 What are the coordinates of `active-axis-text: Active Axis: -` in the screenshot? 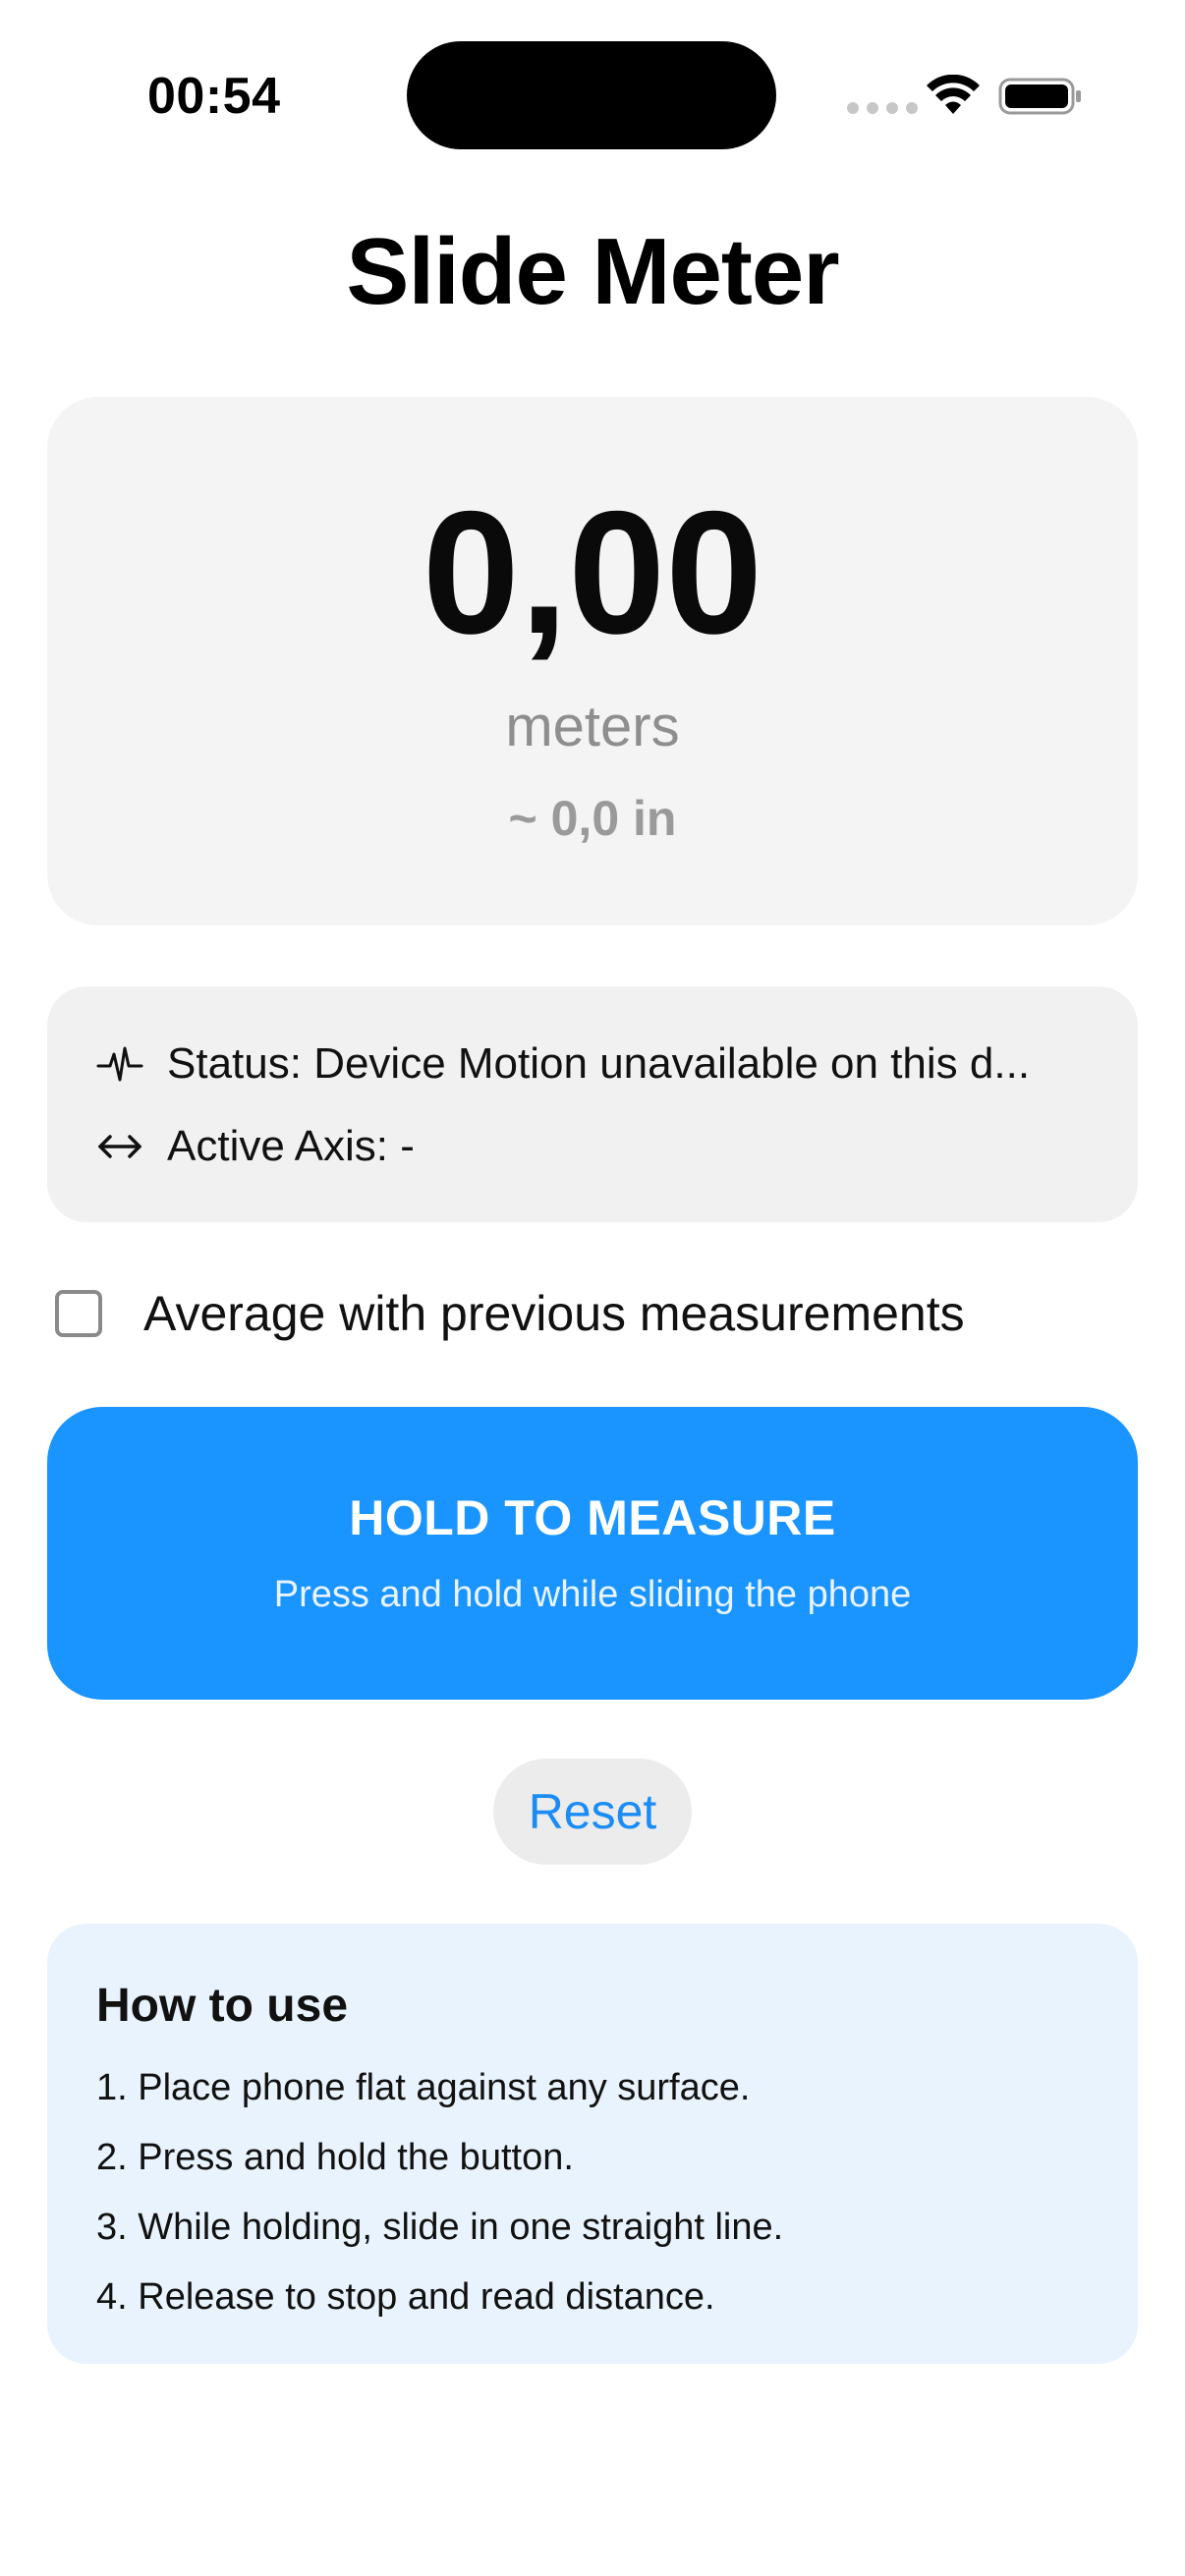 It's located at (291, 1146).